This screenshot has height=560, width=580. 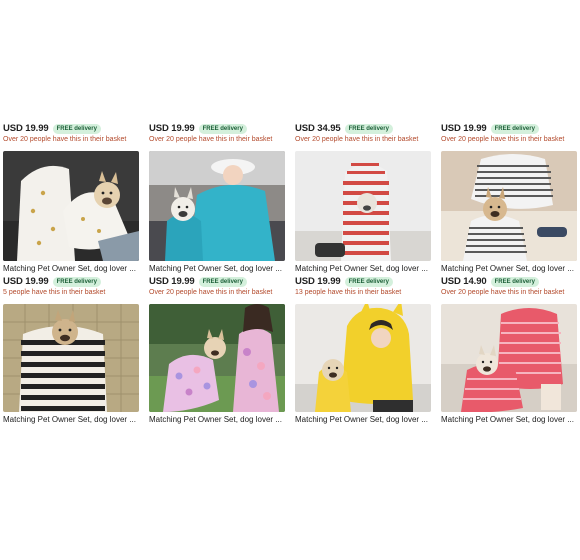 I want to click on price-row: USD 34.95 FREE delivery, so click(x=363, y=128).